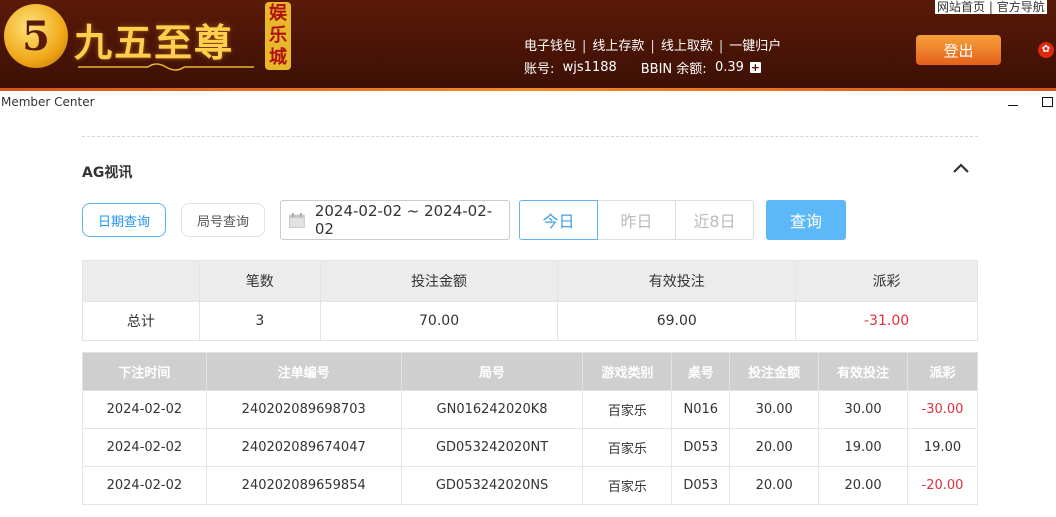  Describe the element at coordinates (259, 281) in the screenshot. I see `summary-header-cell: 笔数` at that location.